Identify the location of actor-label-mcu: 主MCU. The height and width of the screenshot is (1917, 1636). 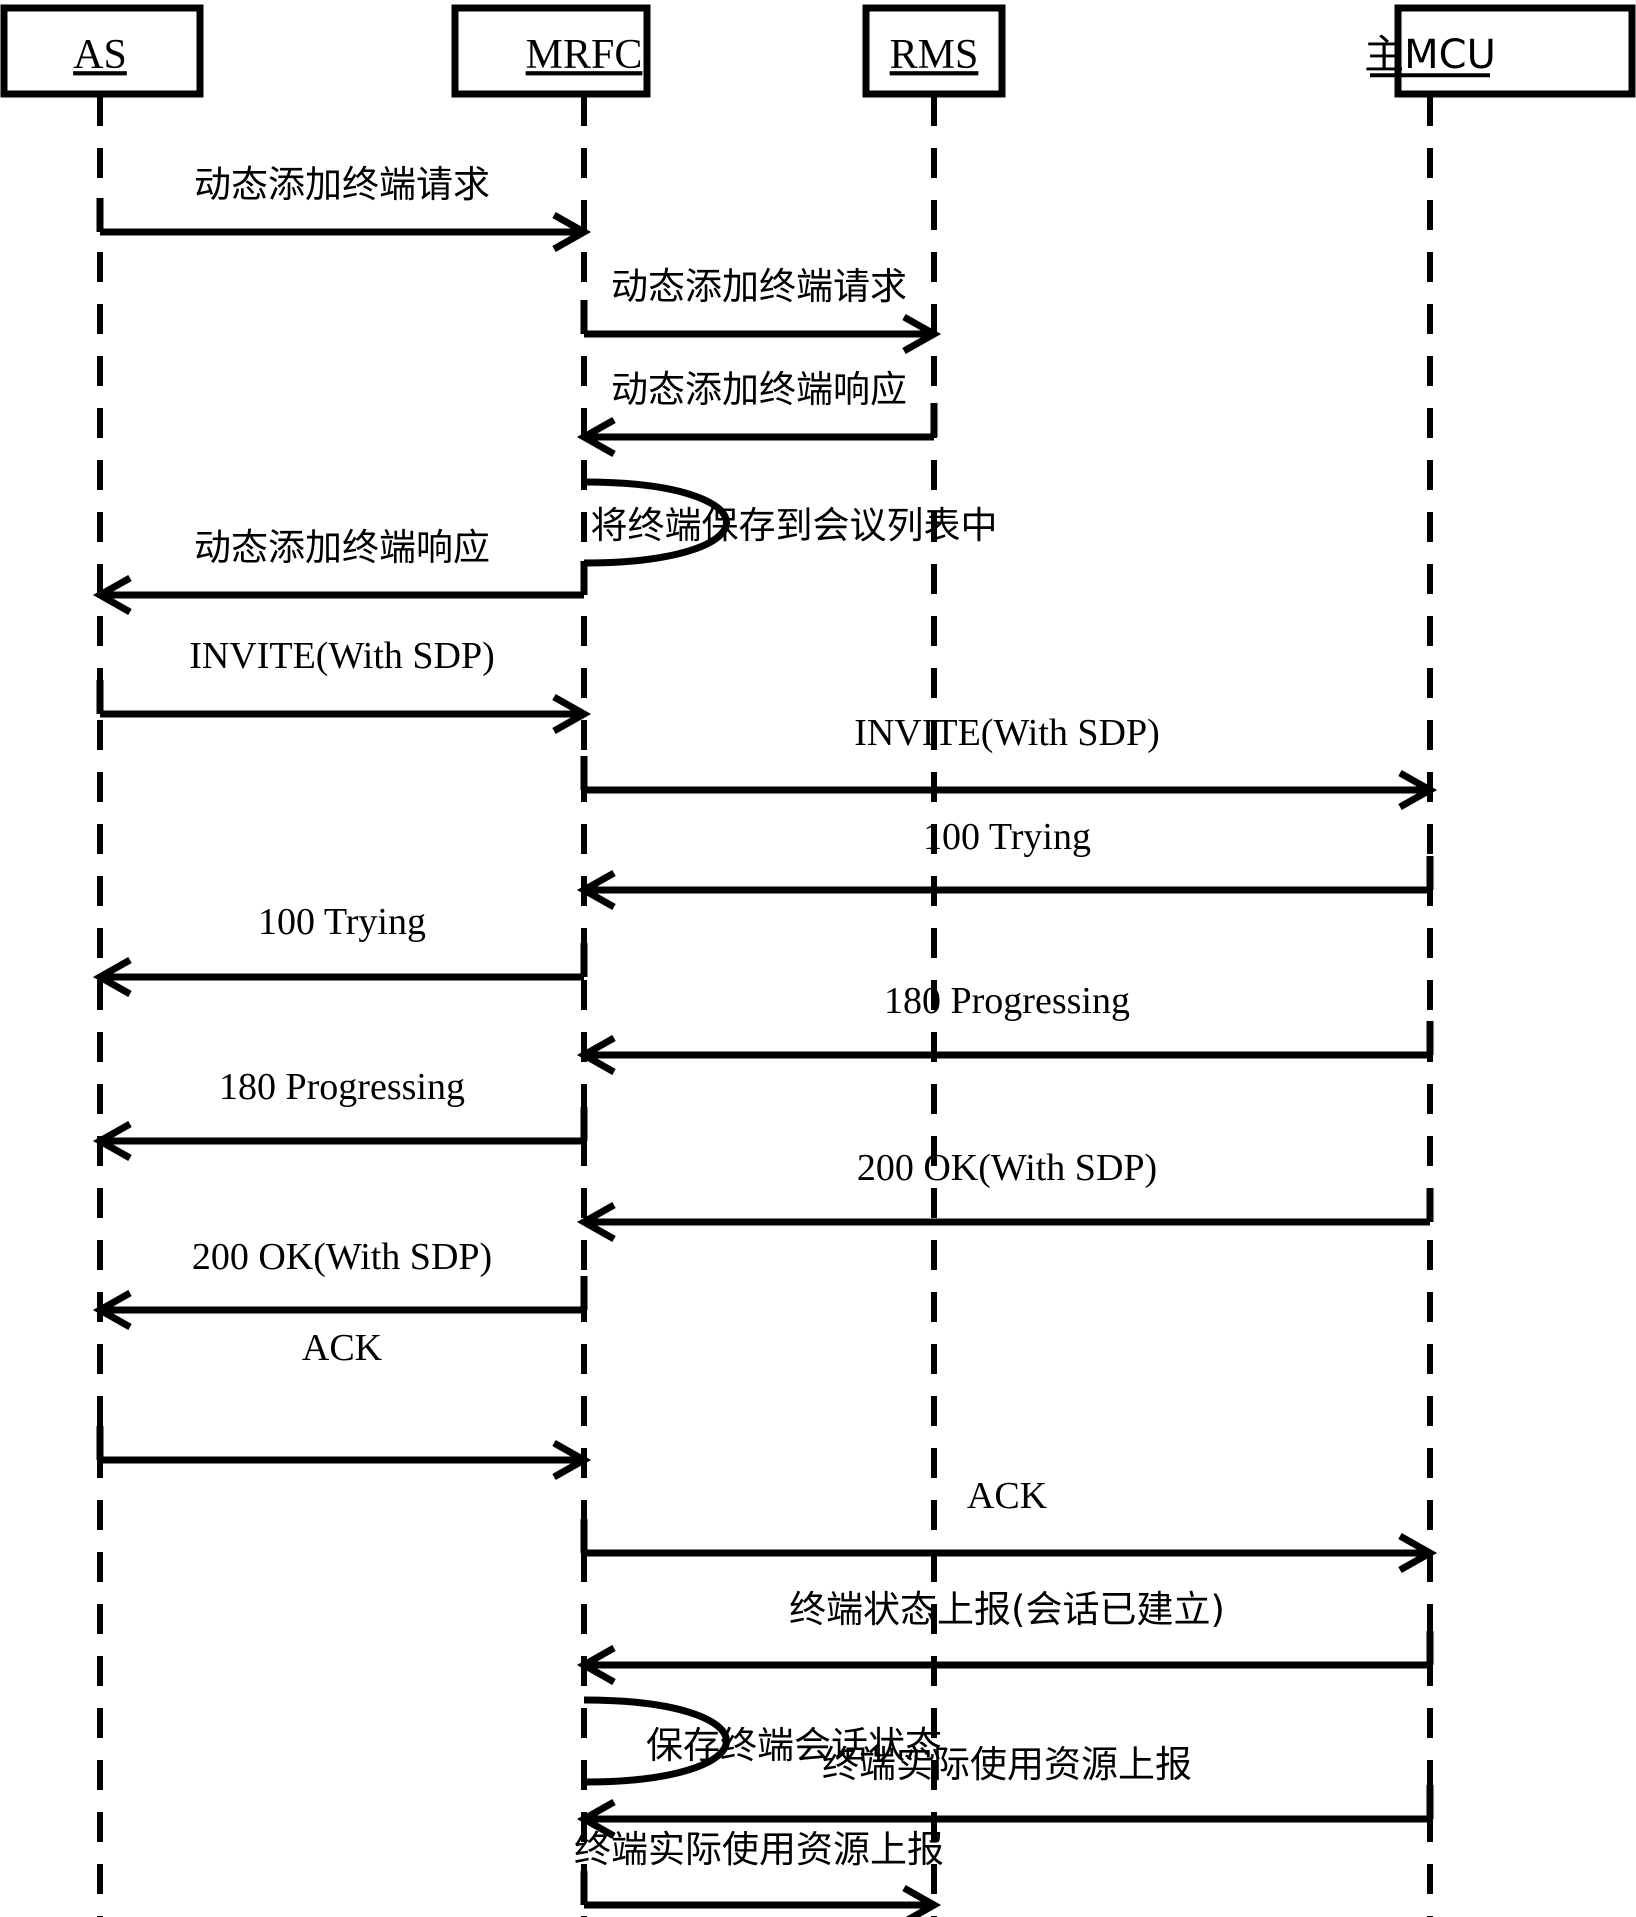
(1430, 55).